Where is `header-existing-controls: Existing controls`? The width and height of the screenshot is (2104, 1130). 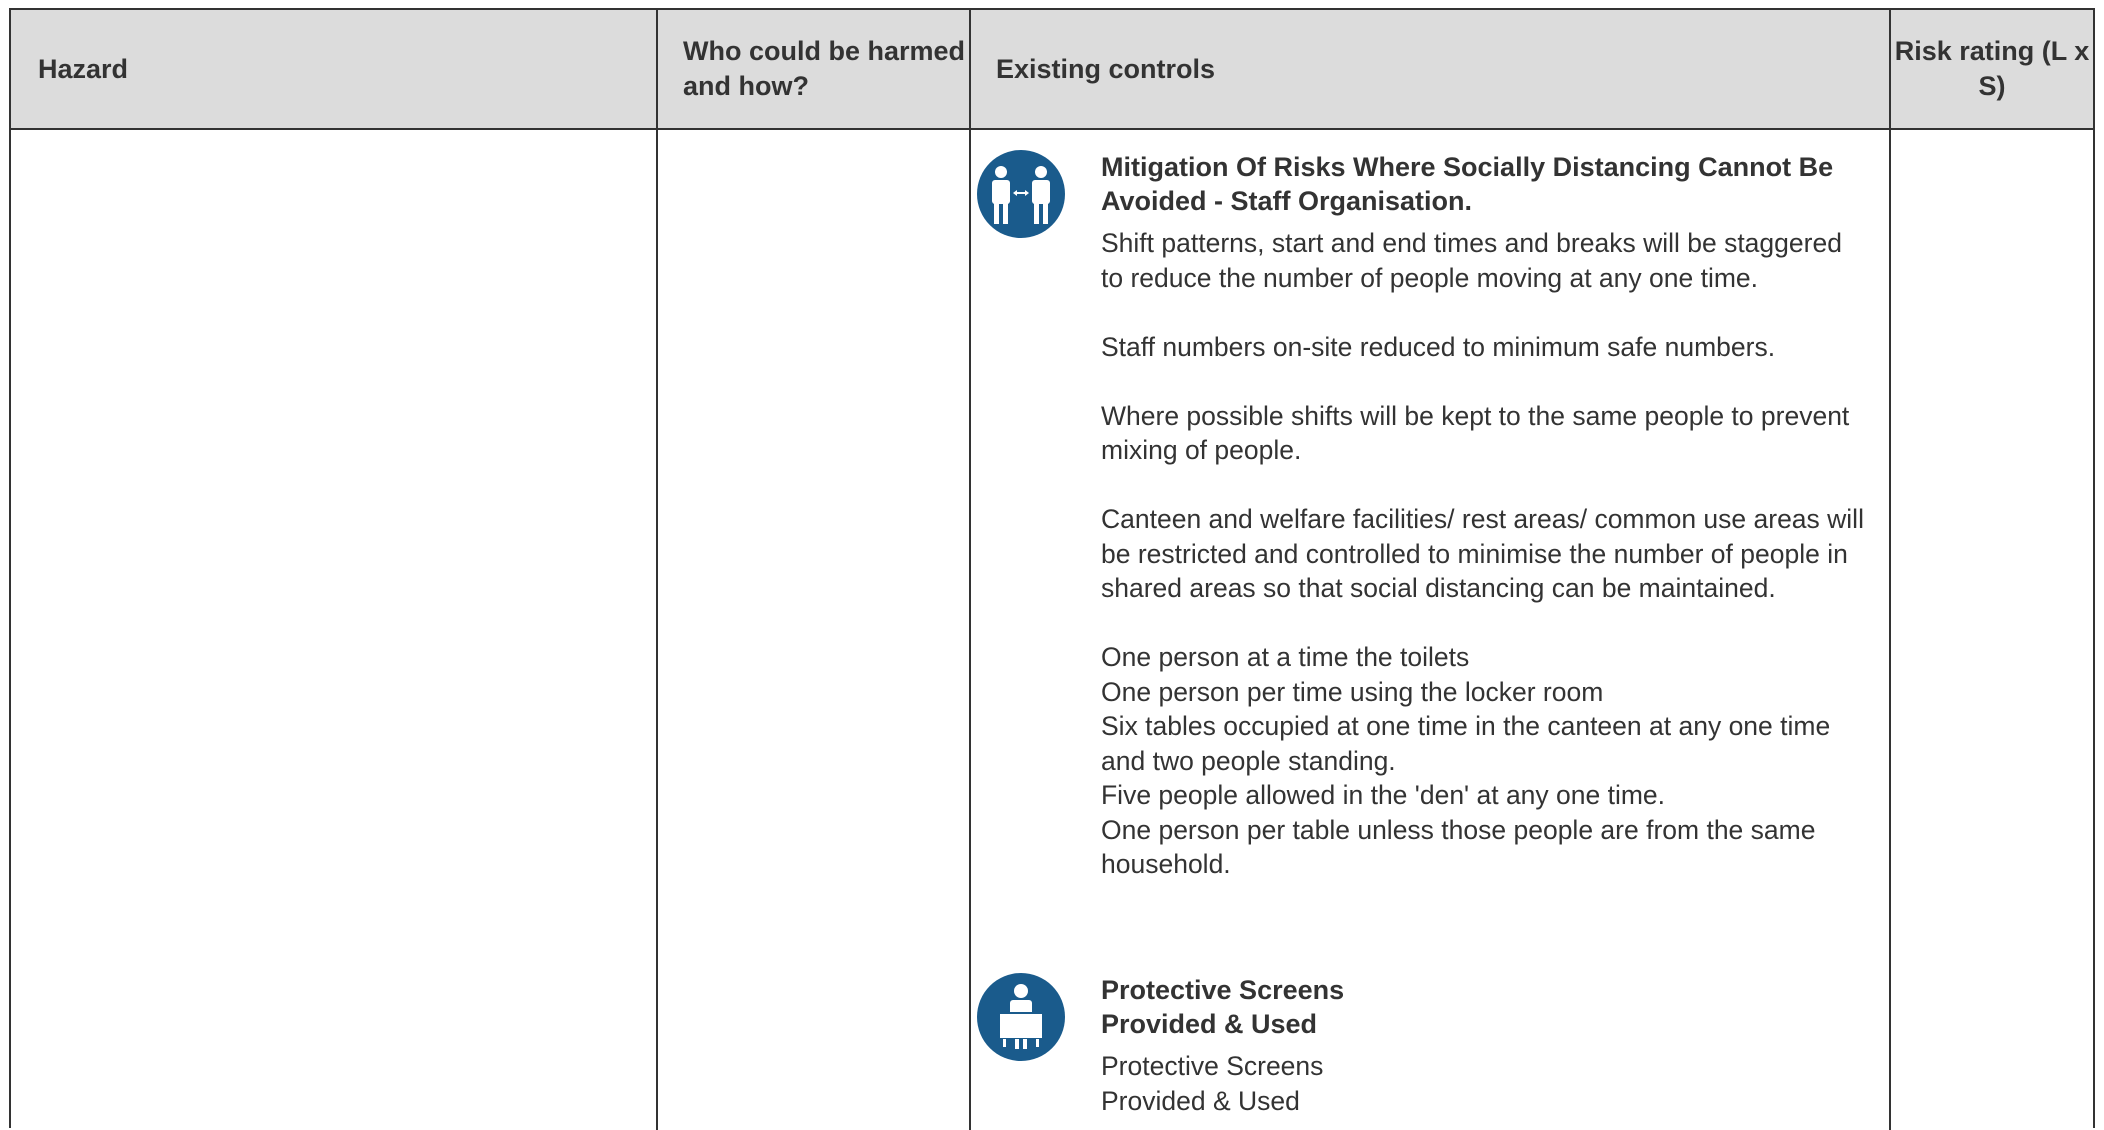
header-existing-controls: Existing controls is located at coordinates (1106, 68).